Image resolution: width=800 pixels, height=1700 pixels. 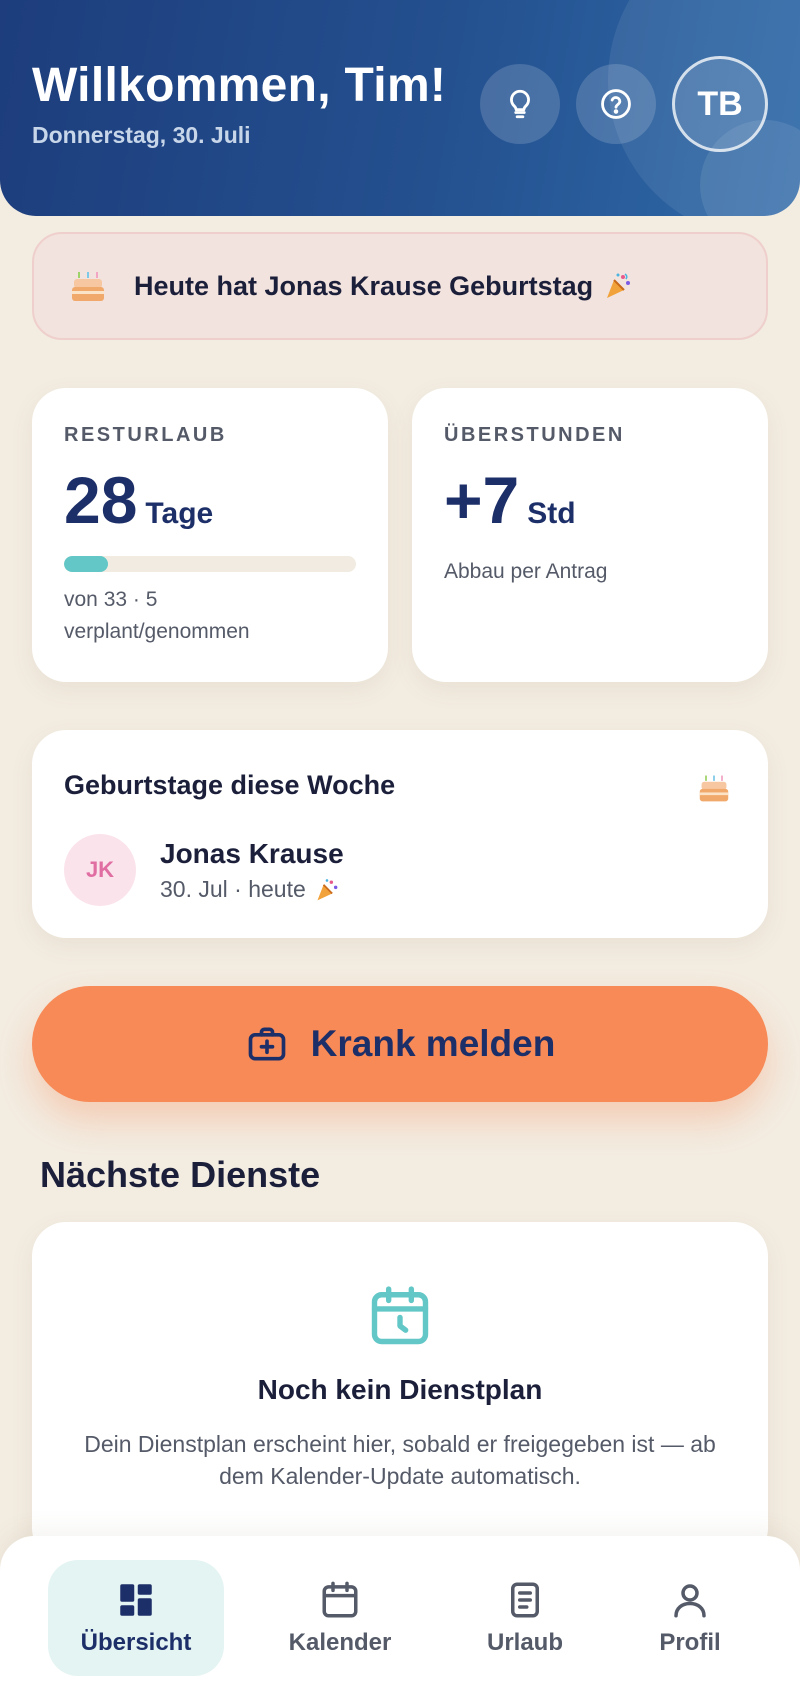 What do you see at coordinates (433, 1043) in the screenshot?
I see `report-sick-label: Krank melden` at bounding box center [433, 1043].